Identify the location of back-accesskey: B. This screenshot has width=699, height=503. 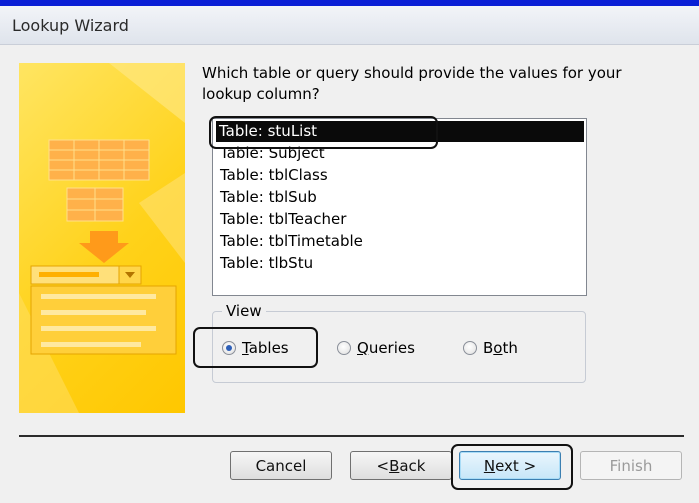
(394, 465).